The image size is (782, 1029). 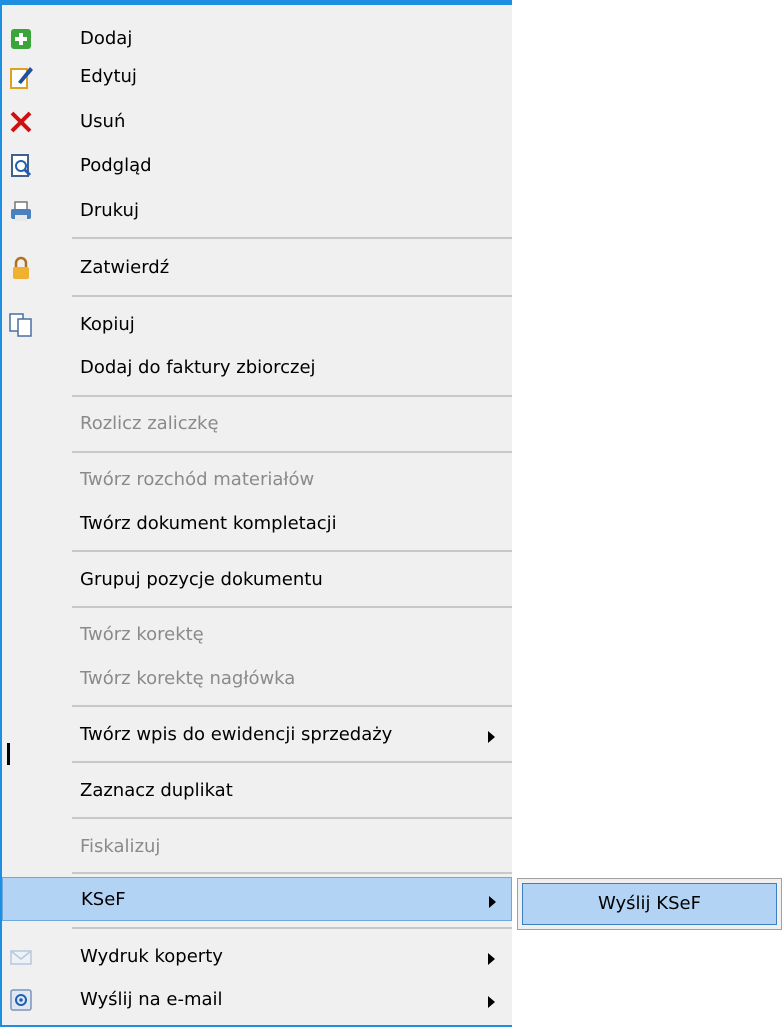 I want to click on menu-item-dodaj-do-faktury-zbiorczej: Dodaj do faktury zbiorczej, so click(x=257, y=368).